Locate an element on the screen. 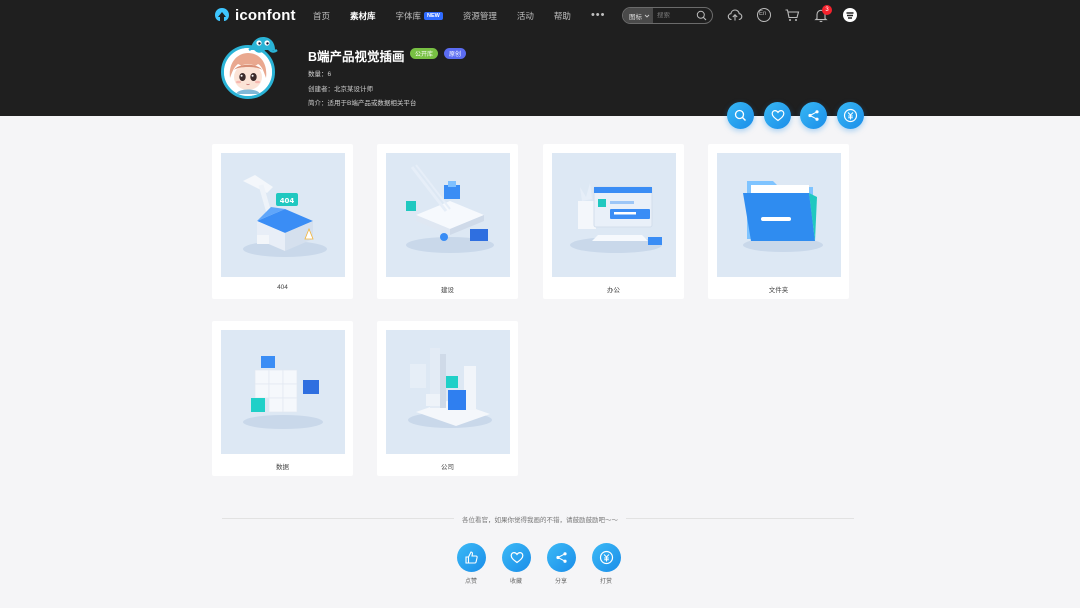  menu-item-help: 帮助 is located at coordinates (562, 16).